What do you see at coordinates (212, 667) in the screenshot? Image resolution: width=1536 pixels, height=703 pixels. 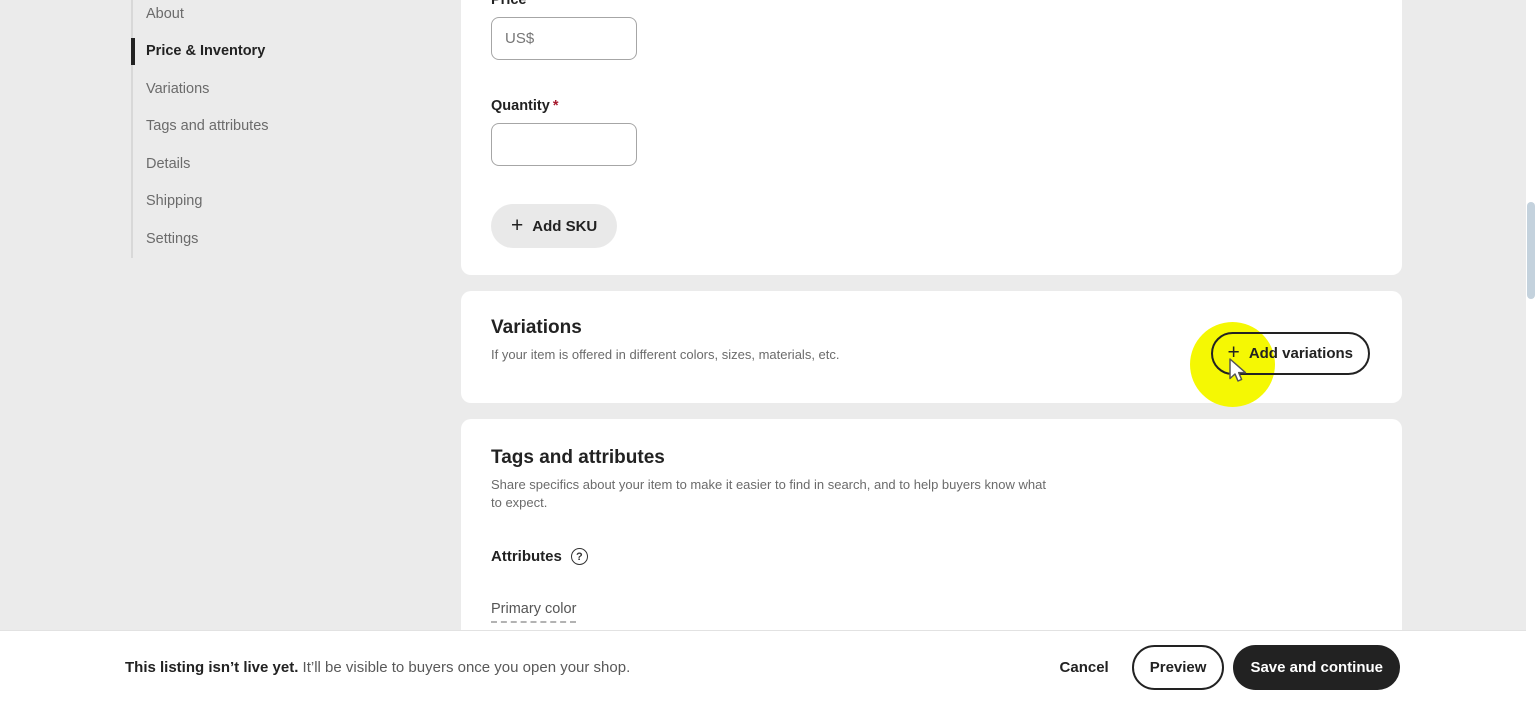 I see `status-bold-text: This listing isn’t live yet.` at bounding box center [212, 667].